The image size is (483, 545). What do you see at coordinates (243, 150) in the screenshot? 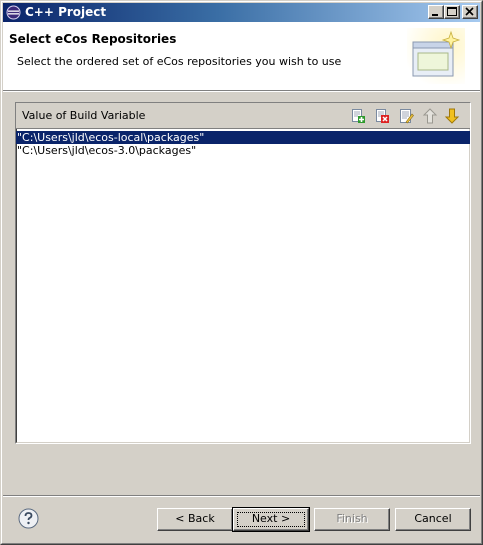
I see `table-row: "C:\Users\jld\ecos-3.0\packages"` at bounding box center [243, 150].